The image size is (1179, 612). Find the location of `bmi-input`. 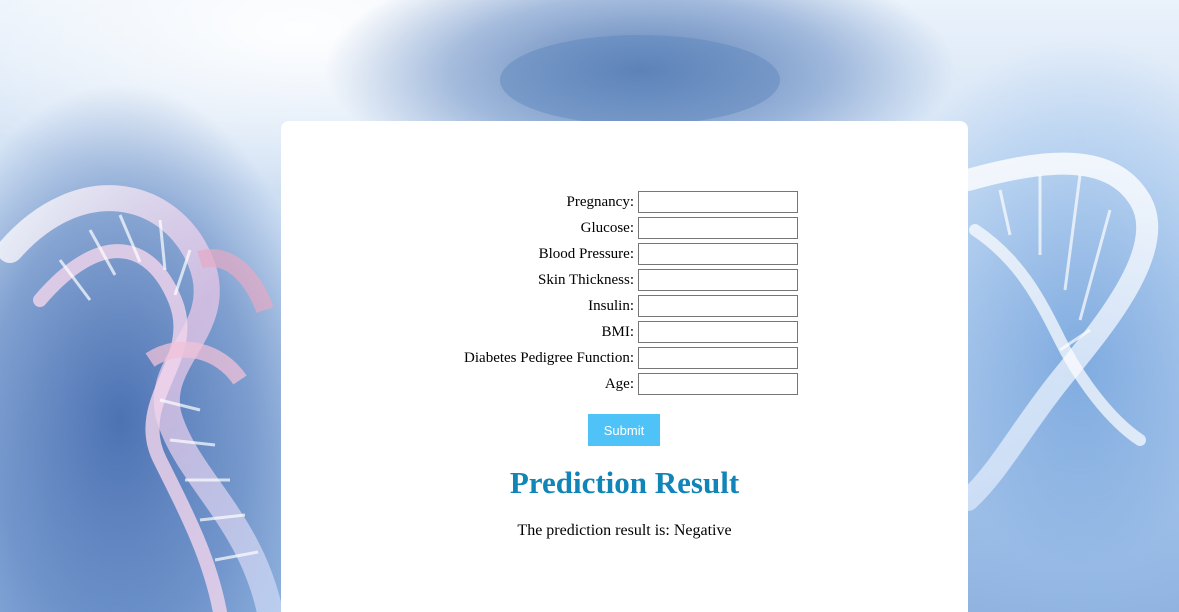

bmi-input is located at coordinates (718, 332).